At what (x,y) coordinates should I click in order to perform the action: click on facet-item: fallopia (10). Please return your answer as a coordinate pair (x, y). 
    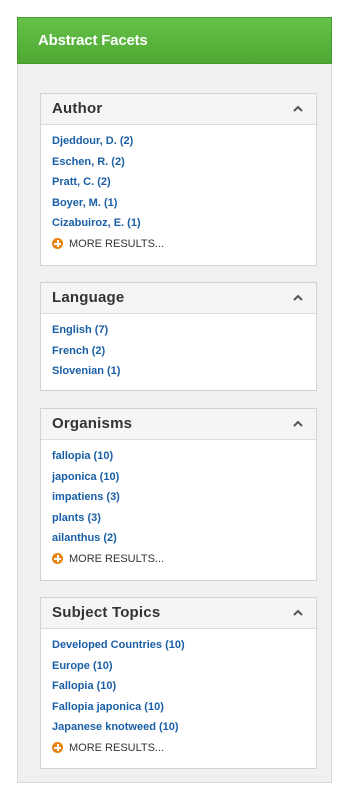
    Looking at the image, I should click on (178, 456).